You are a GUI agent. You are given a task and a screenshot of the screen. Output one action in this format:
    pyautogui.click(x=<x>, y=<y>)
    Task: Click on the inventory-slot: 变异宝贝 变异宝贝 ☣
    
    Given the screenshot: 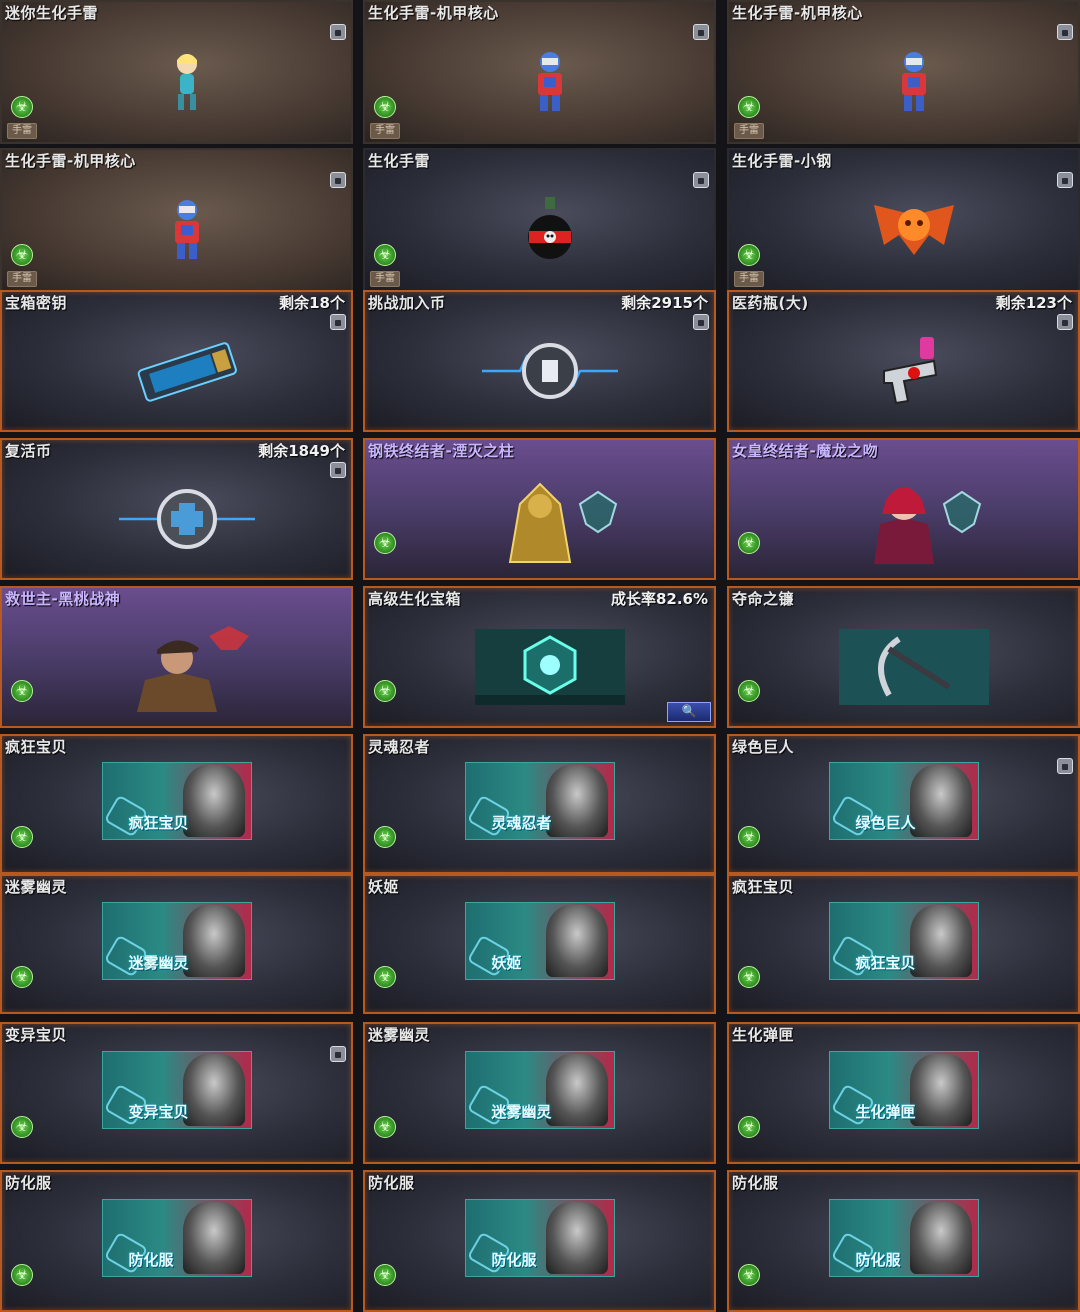 What is the action you would take?
    pyautogui.click(x=176, y=1093)
    